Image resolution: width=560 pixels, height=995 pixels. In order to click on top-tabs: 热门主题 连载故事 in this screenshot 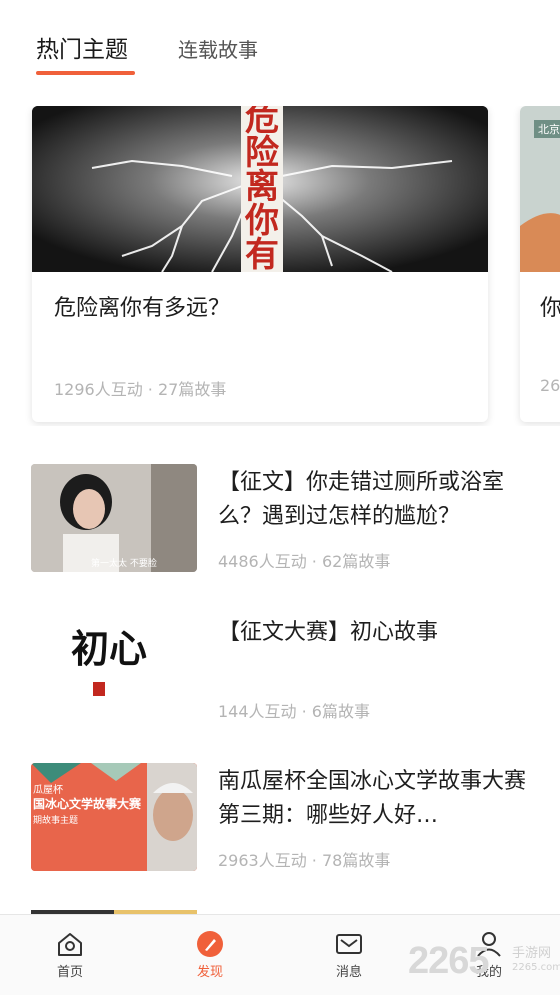, I will do `click(280, 46)`.